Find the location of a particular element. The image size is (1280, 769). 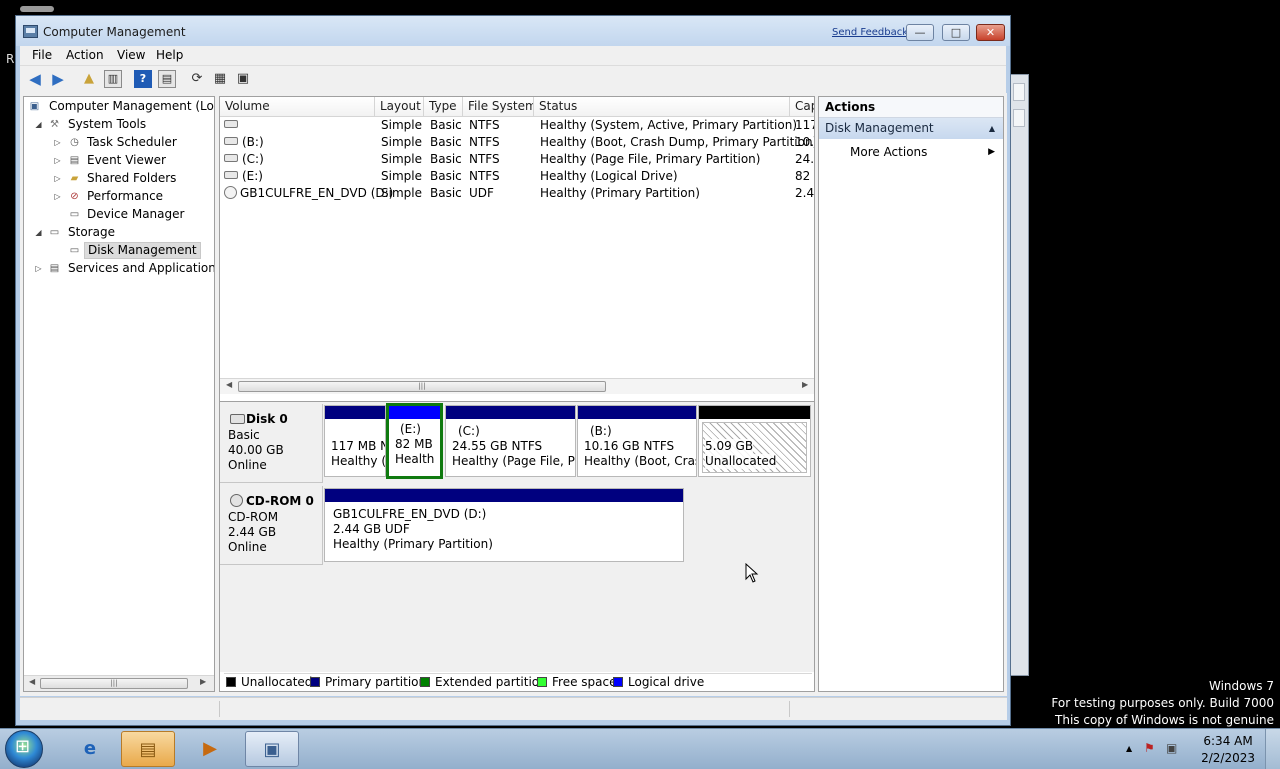

more-actions-item: More Actions ▶ is located at coordinates (911, 152).